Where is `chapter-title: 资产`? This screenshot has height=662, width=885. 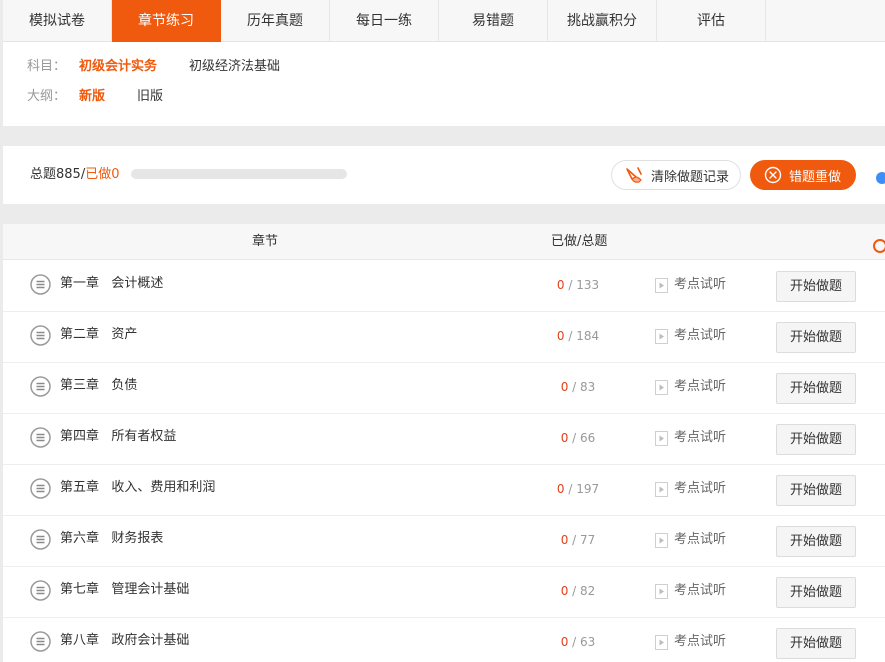 chapter-title: 资产 is located at coordinates (124, 334).